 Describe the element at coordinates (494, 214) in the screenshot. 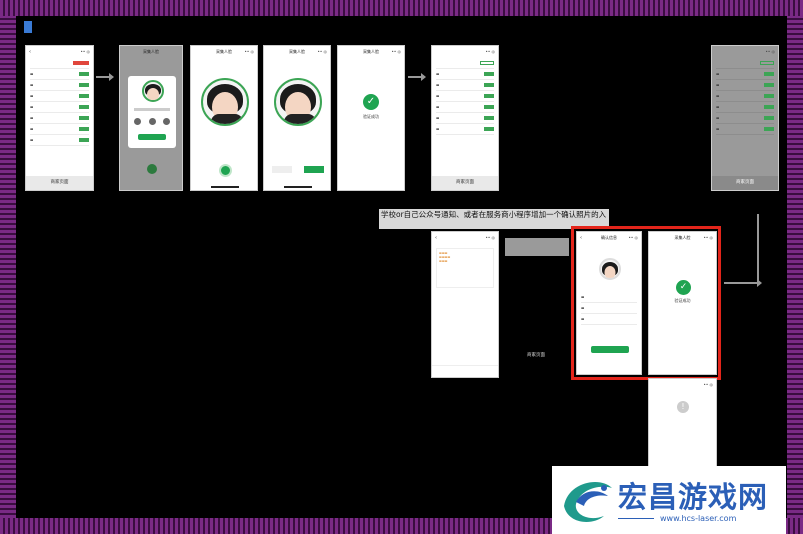

I see `caption-line-2: 学校or自己公众号通知、或者在服务商小程序增加一个确认照片的入` at that location.